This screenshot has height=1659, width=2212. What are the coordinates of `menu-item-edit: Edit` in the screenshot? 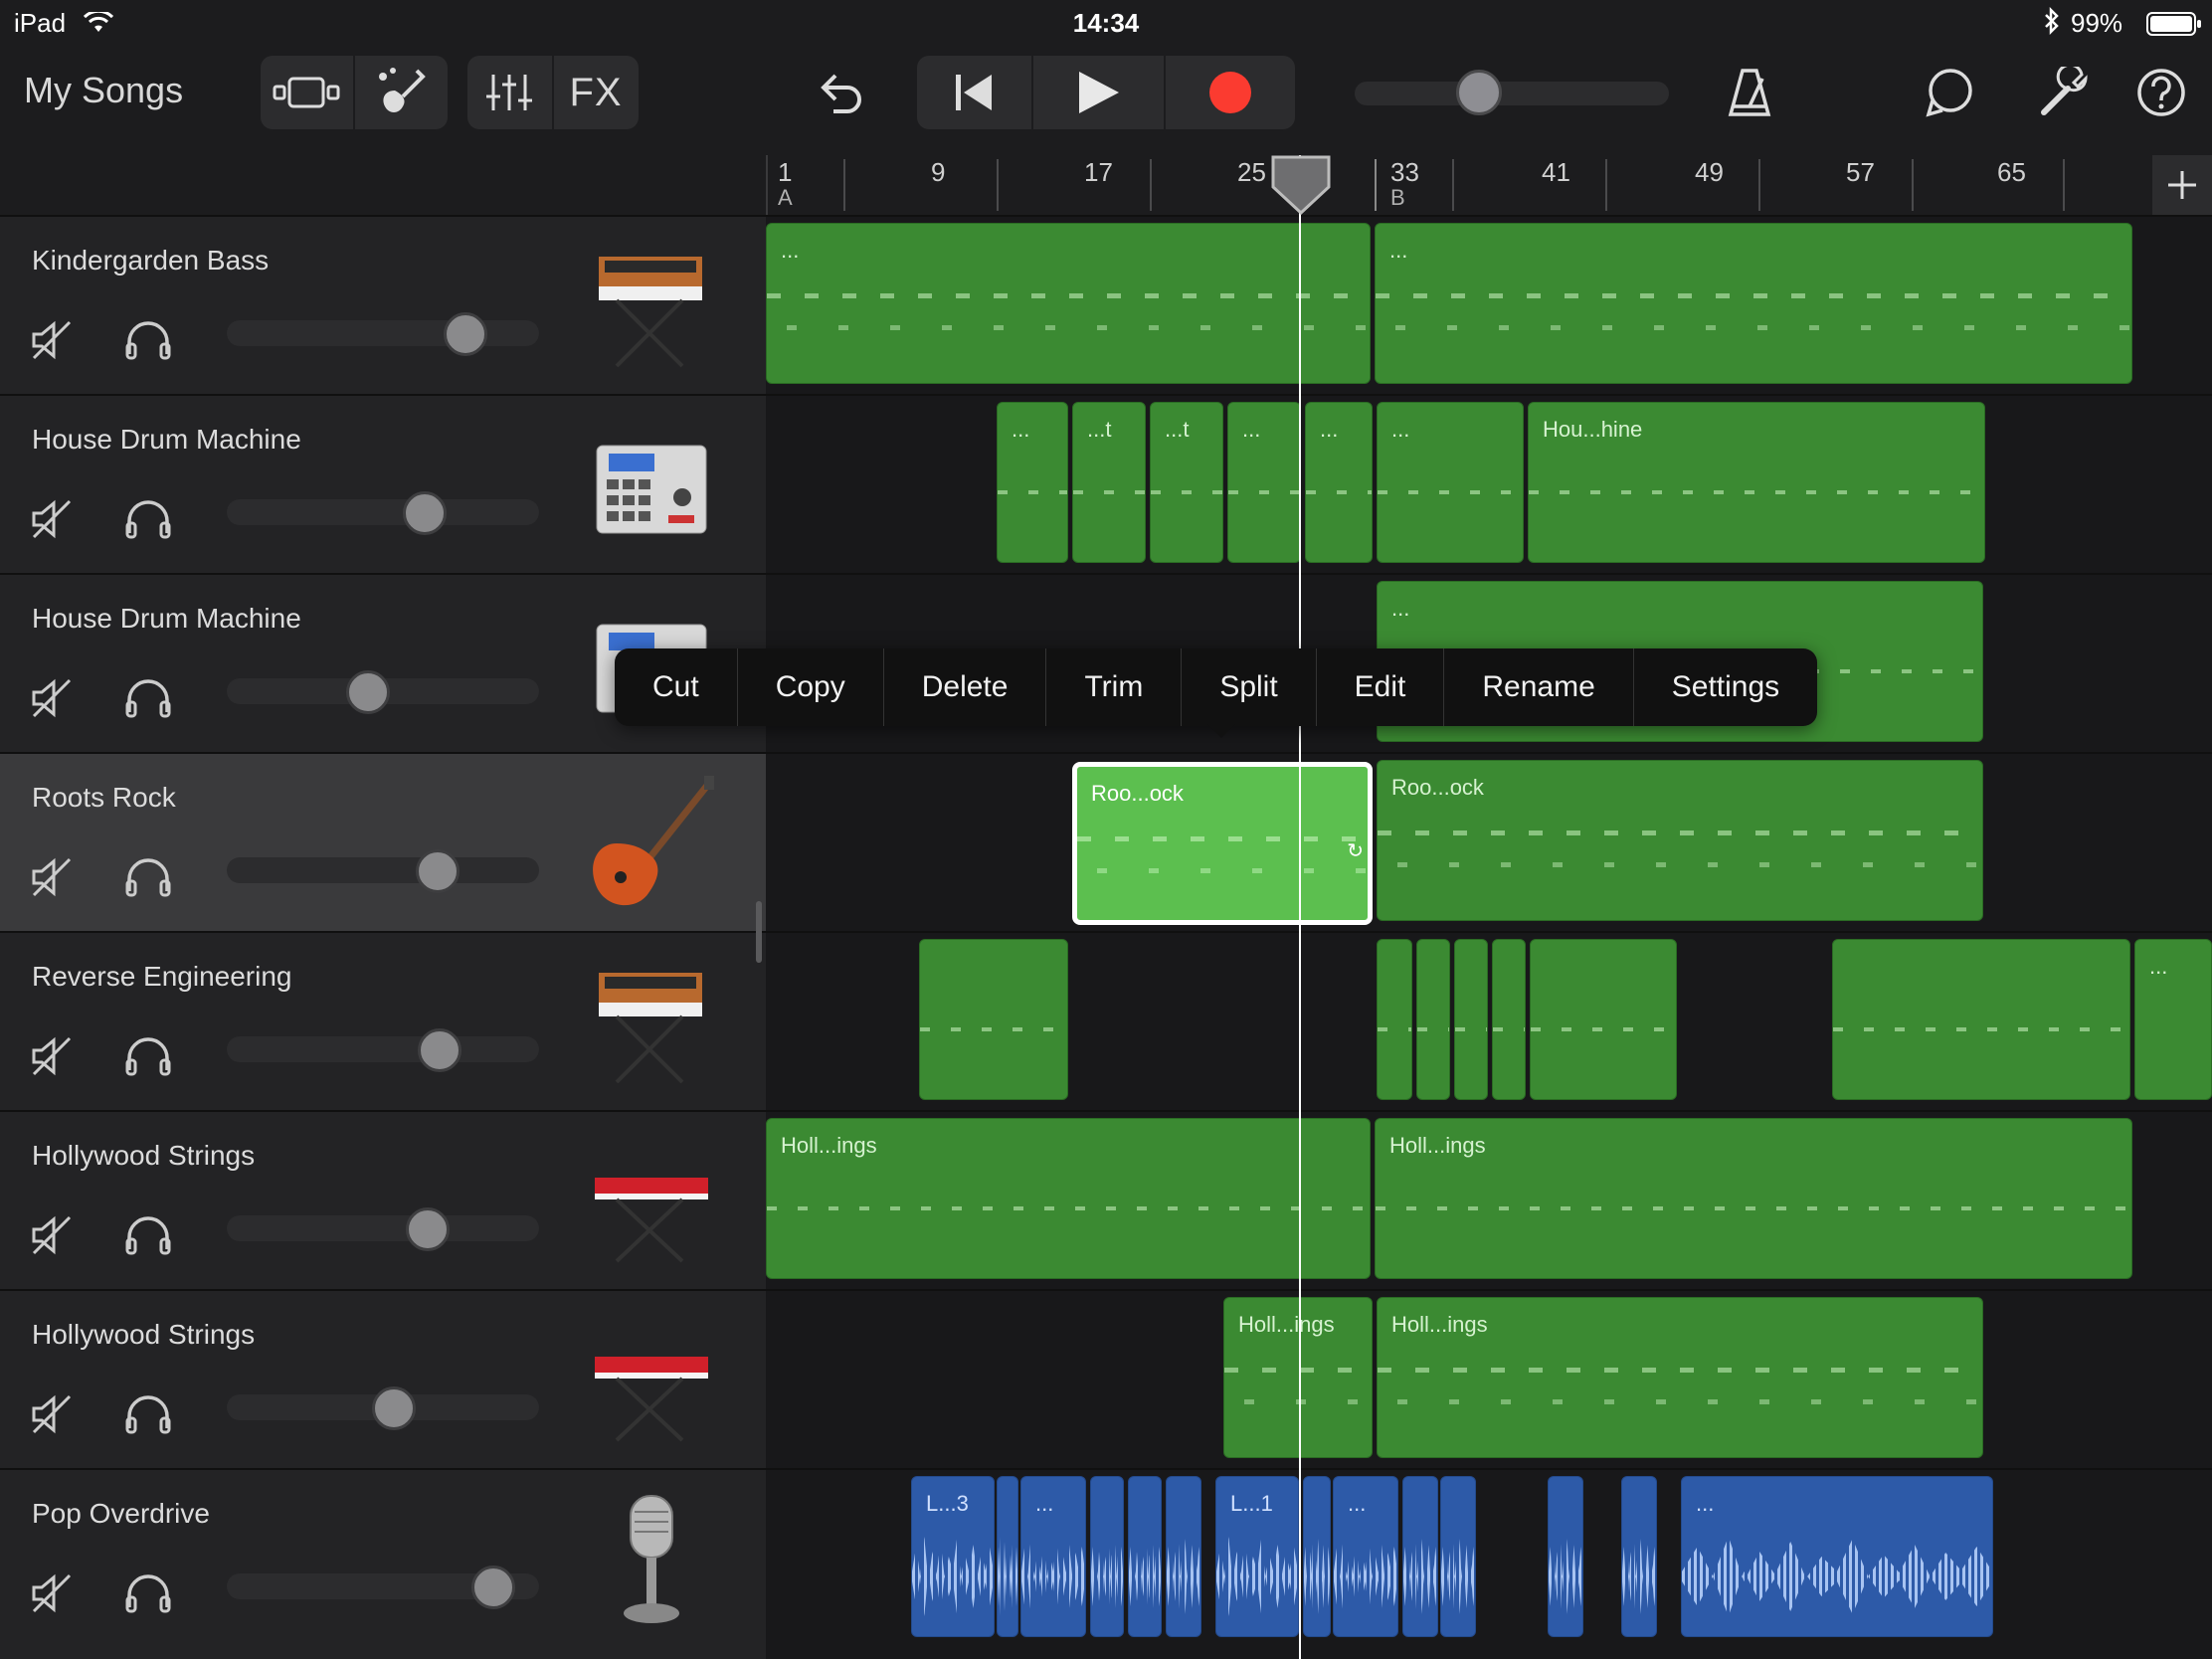 It's located at (1381, 687).